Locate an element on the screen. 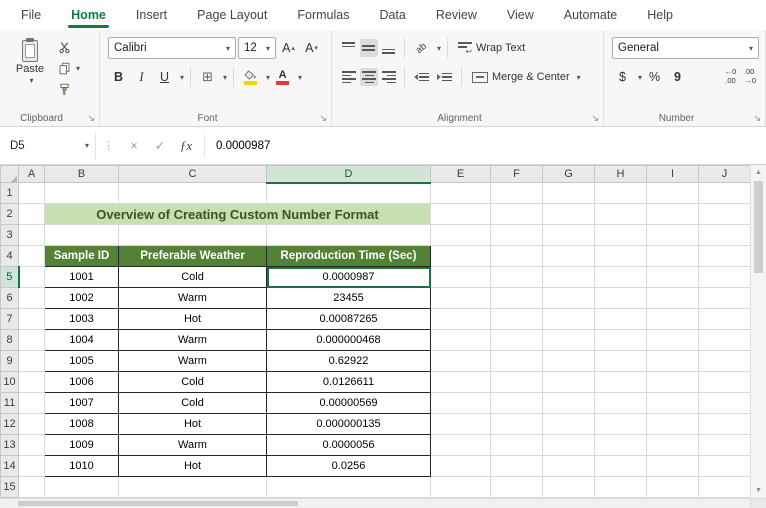 The image size is (766, 508). font-name-select: Calibri ▾ is located at coordinates (172, 48).